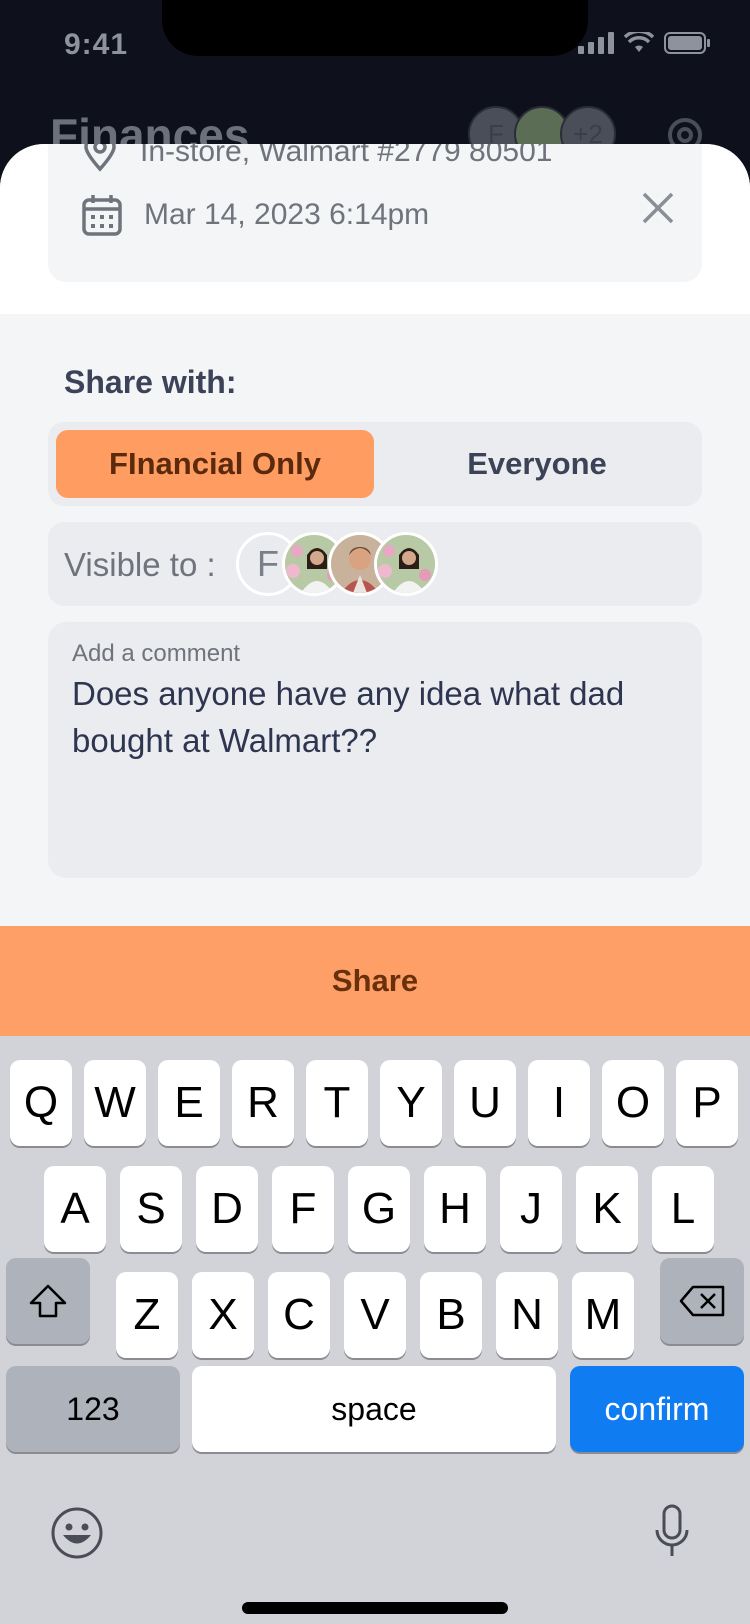 The width and height of the screenshot is (750, 1624). Describe the element at coordinates (227, 1209) in the screenshot. I see `key-d: D` at that location.